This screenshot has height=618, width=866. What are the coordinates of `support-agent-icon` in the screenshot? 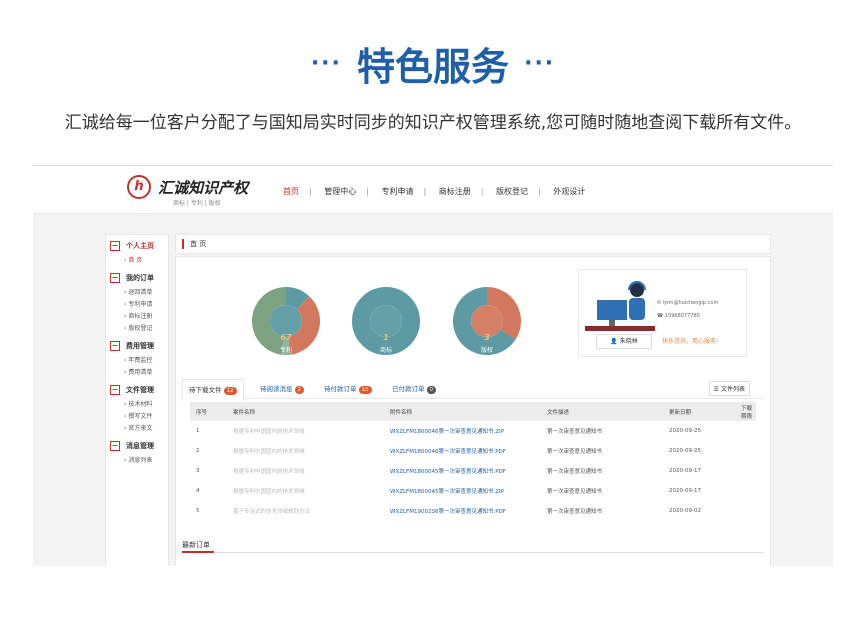 It's located at (620, 306).